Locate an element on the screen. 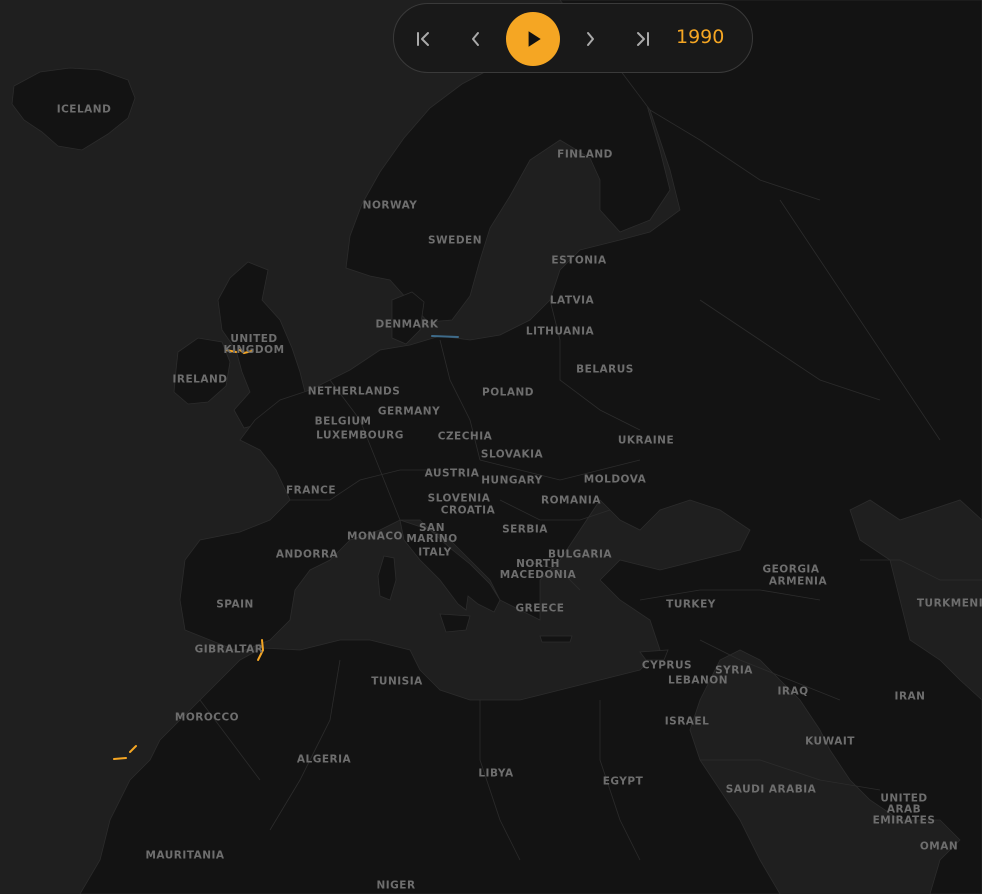 Image resolution: width=982 pixels, height=894 pixels. label-slovakia: SLOVAKIA is located at coordinates (512, 454).